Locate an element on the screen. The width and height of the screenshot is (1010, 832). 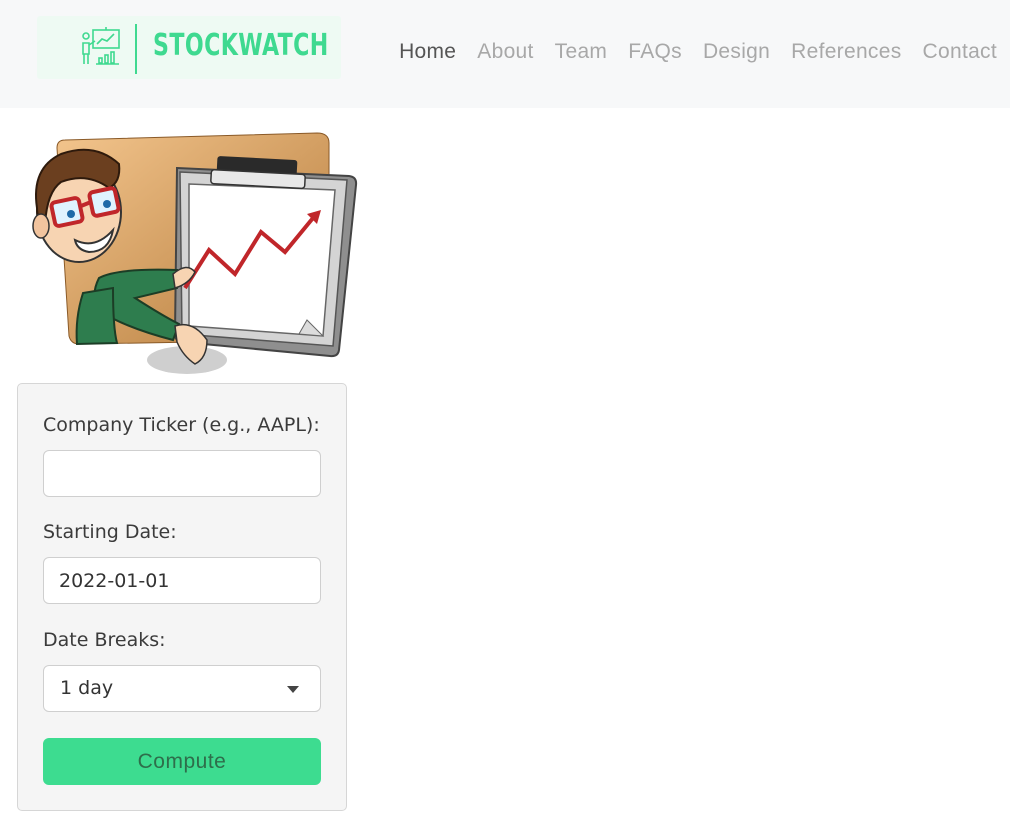
ticker-input is located at coordinates (182, 473).